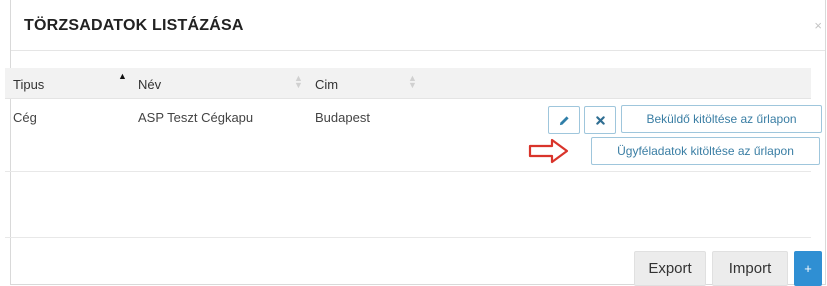 The height and width of the screenshot is (286, 827). What do you see at coordinates (548, 151) in the screenshot?
I see `red-arrow-icon` at bounding box center [548, 151].